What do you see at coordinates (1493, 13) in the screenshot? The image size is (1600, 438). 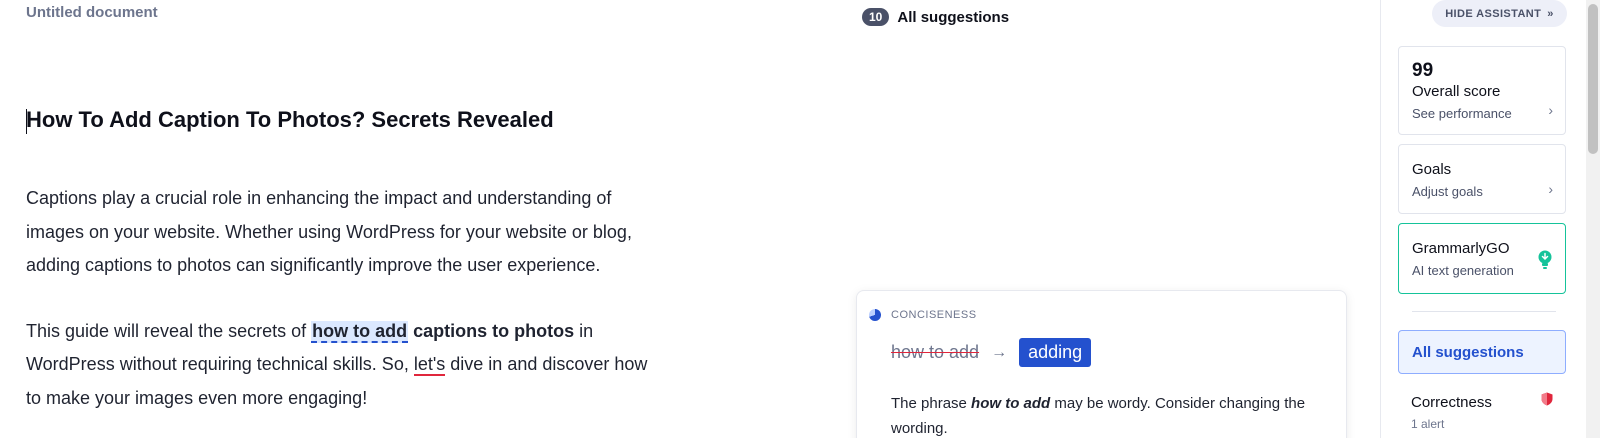 I see `hide-assistant-label: HIDE ASSISTANT` at bounding box center [1493, 13].